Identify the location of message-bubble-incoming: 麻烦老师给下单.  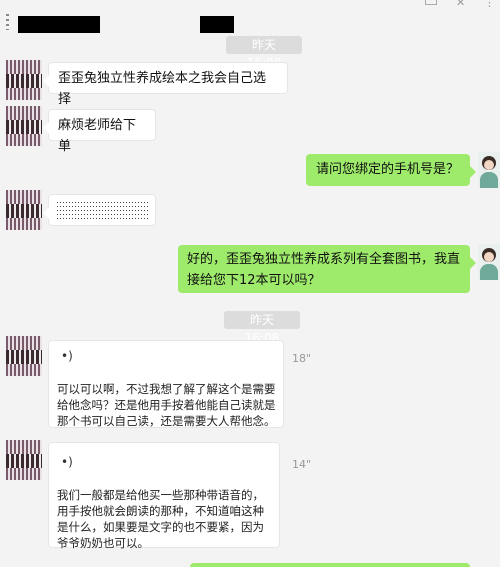
(99, 131).